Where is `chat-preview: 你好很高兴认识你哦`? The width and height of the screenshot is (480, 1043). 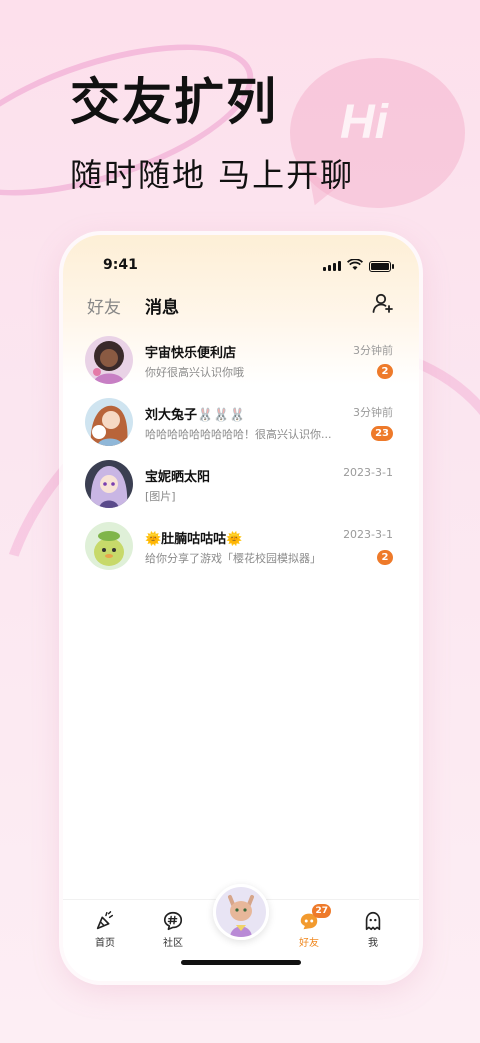 chat-preview: 你好很高兴认识你哦 is located at coordinates (194, 372).